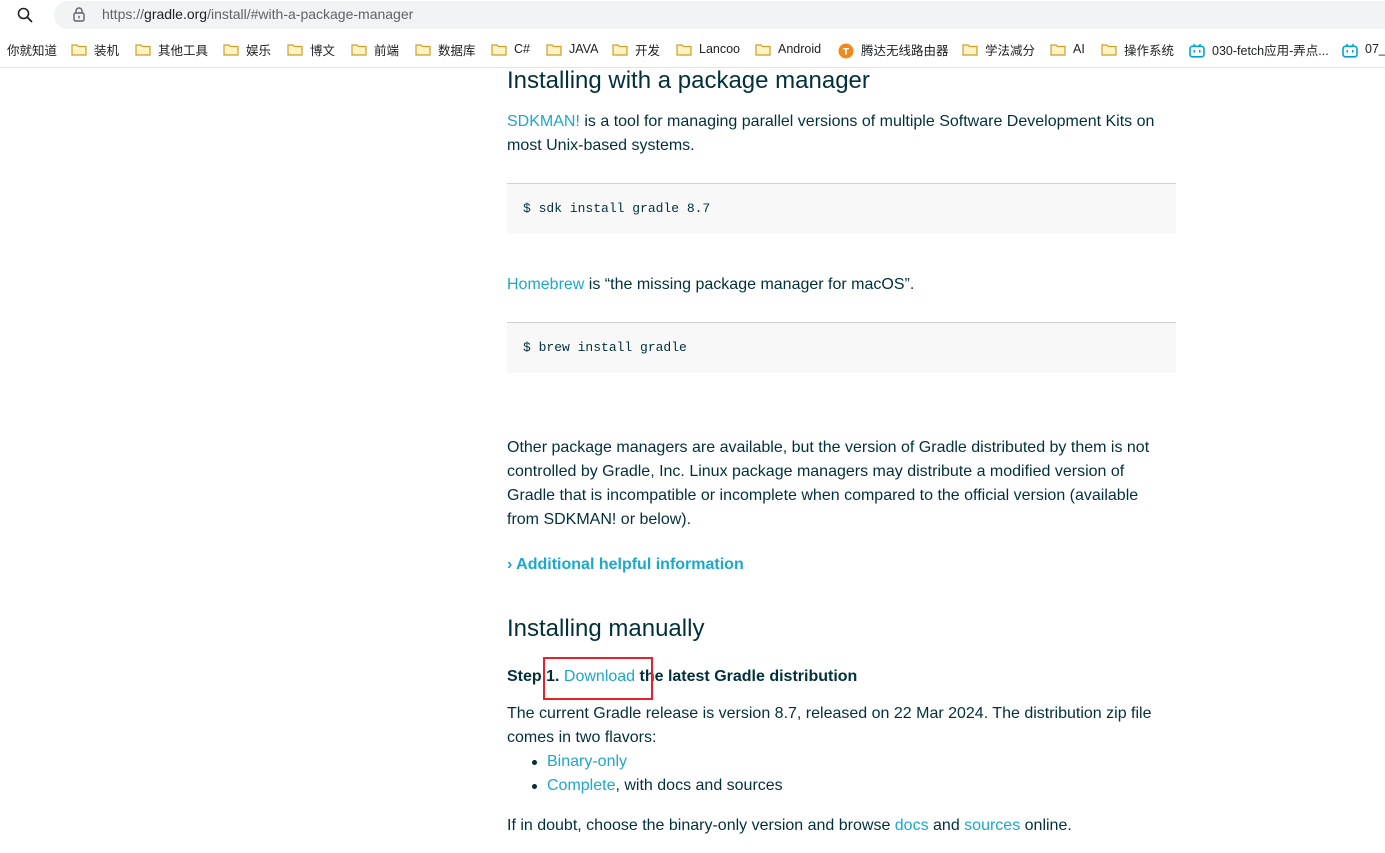 The width and height of the screenshot is (1385, 853). Describe the element at coordinates (1067, 49) in the screenshot. I see `bookmark-folder: AI` at that location.